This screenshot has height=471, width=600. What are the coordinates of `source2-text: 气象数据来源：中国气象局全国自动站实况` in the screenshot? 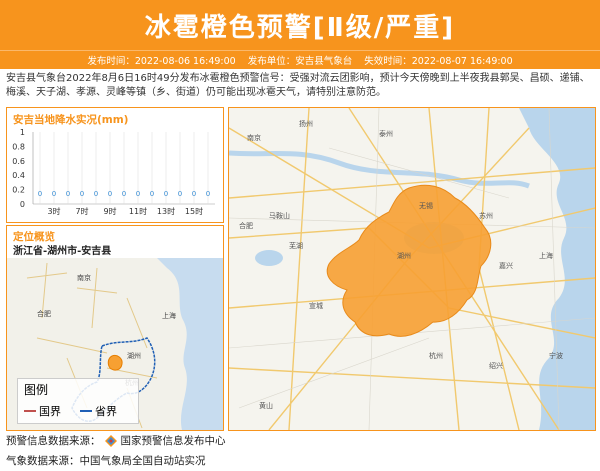 It's located at (106, 461).